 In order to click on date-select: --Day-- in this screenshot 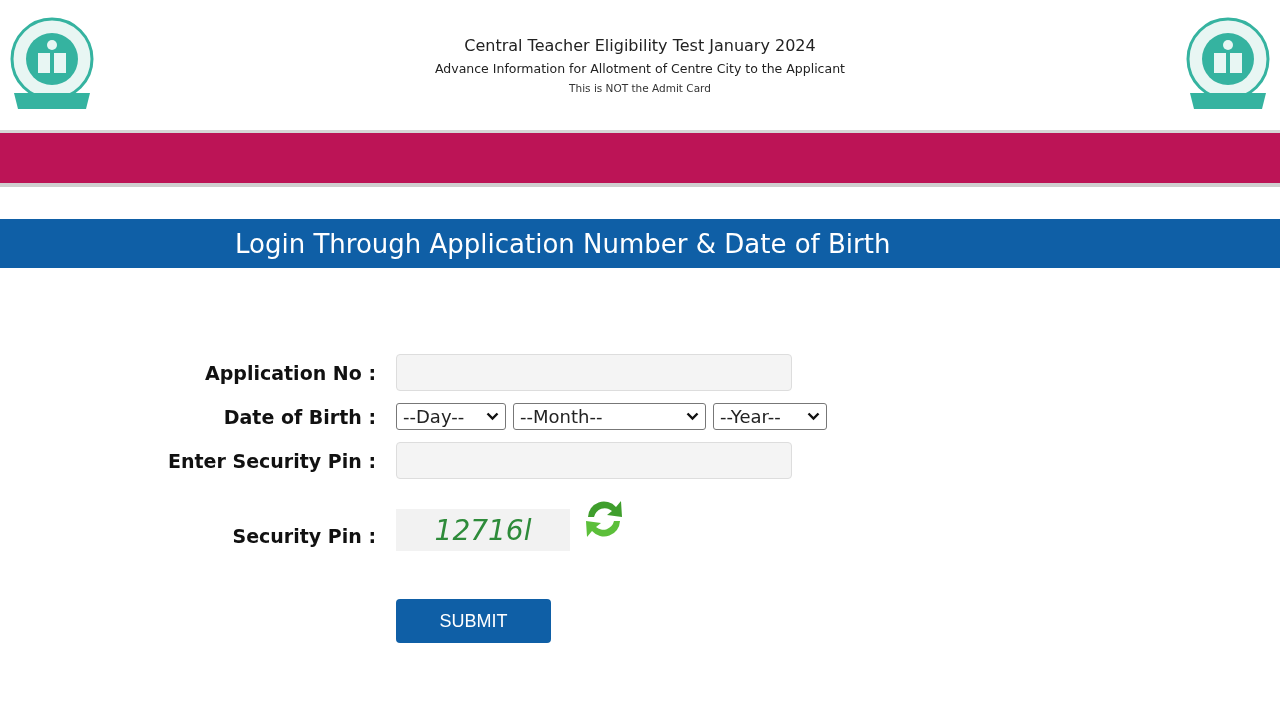, I will do `click(451, 416)`.